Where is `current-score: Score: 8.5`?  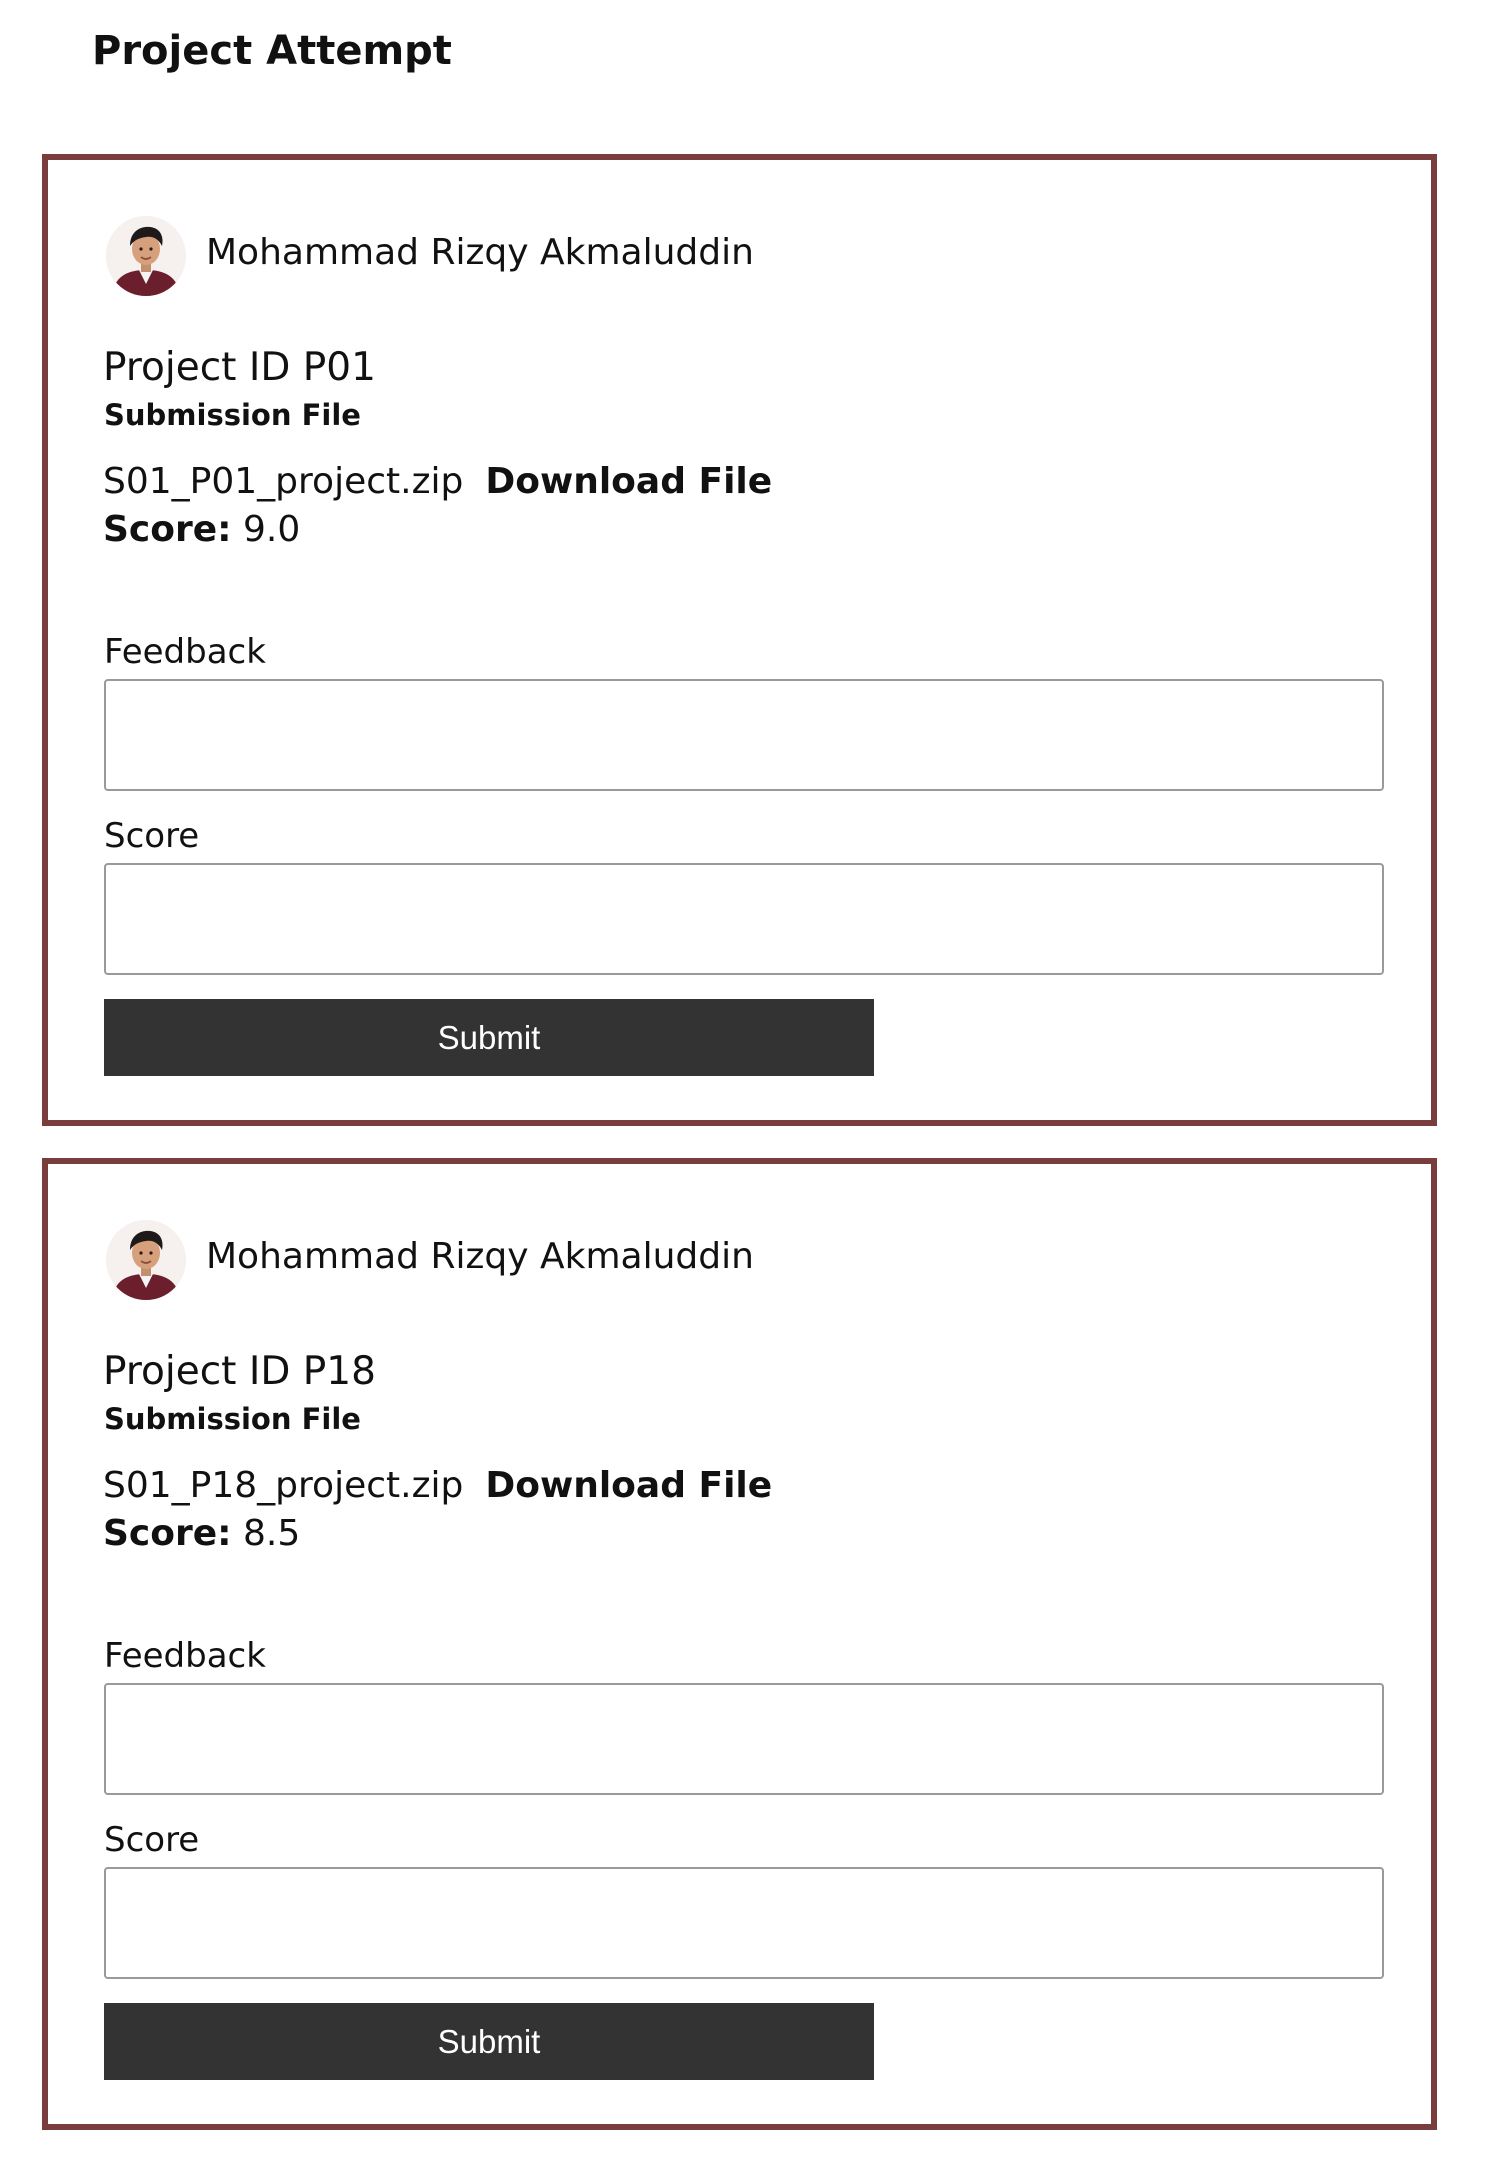 current-score: Score: 8.5 is located at coordinates (201, 1534).